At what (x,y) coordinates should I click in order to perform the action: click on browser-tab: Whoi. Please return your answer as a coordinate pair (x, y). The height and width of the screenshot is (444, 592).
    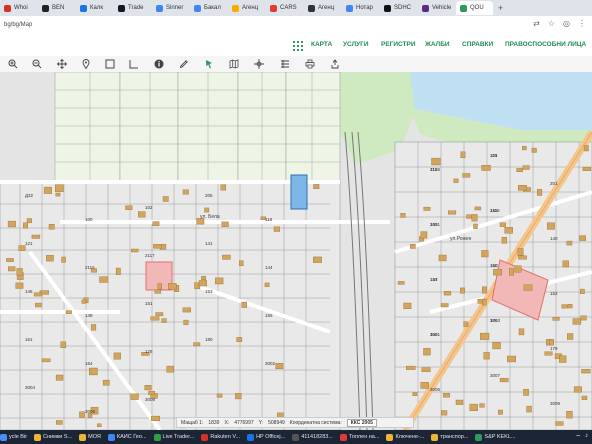
    Looking at the image, I should click on (18, 8).